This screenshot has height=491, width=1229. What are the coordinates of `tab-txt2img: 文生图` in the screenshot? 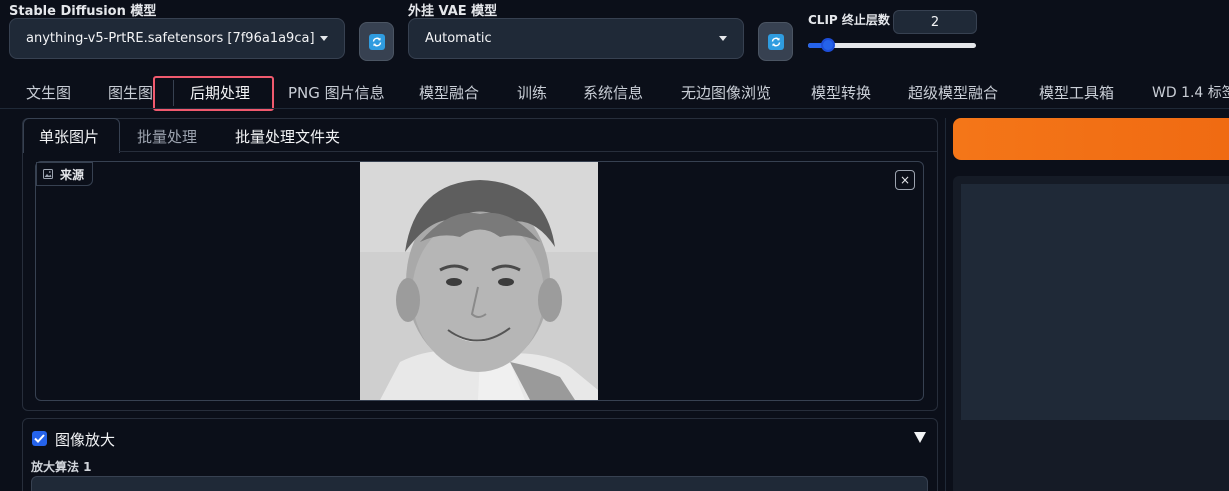 It's located at (48, 92).